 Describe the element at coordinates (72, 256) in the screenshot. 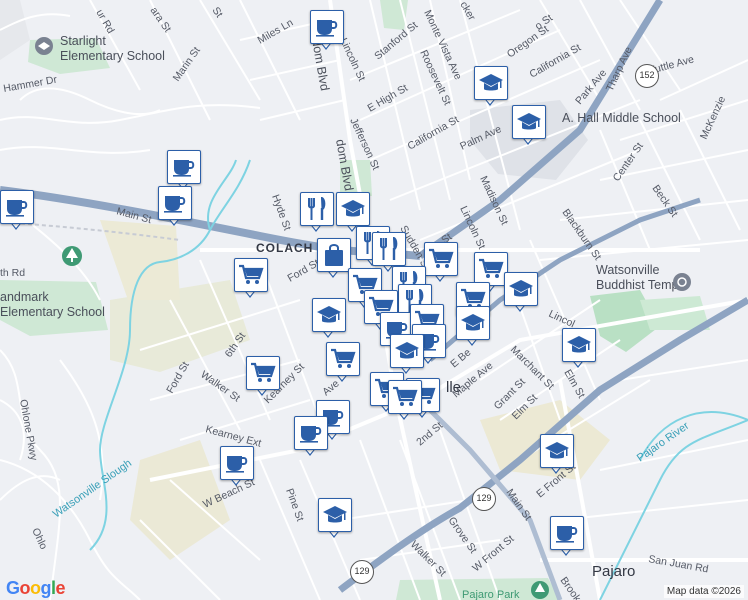

I see `poi-tree-icon` at that location.